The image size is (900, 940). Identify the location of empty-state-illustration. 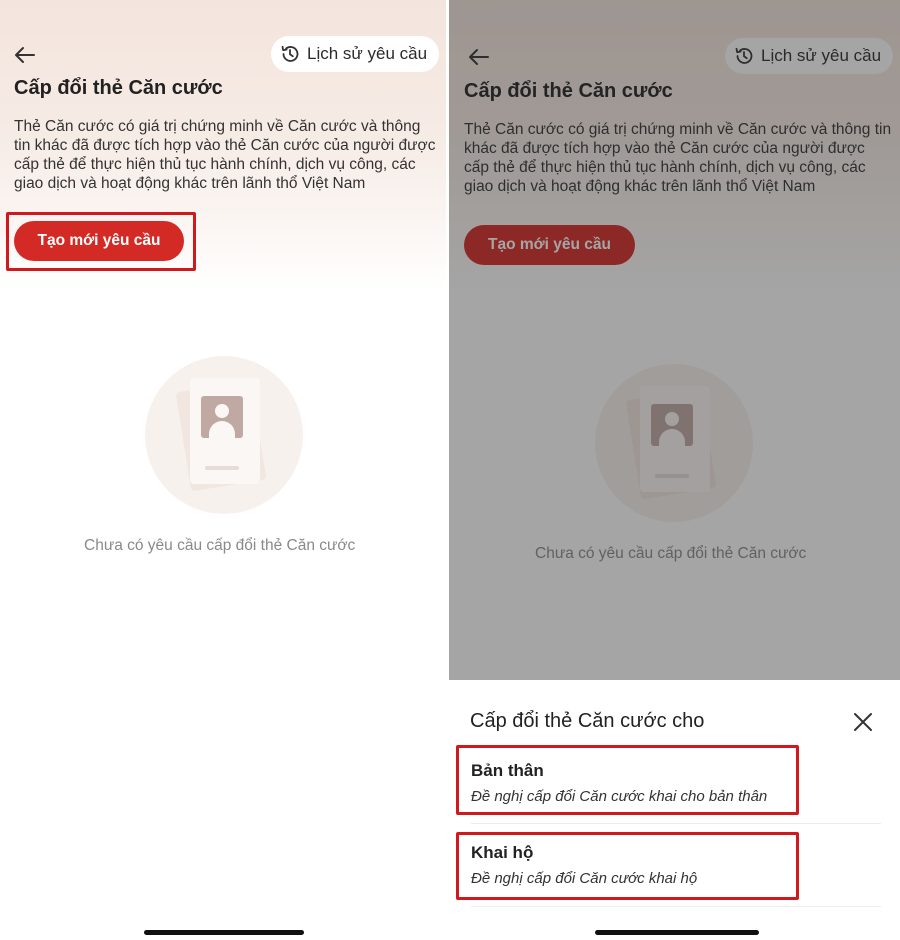
(224, 435).